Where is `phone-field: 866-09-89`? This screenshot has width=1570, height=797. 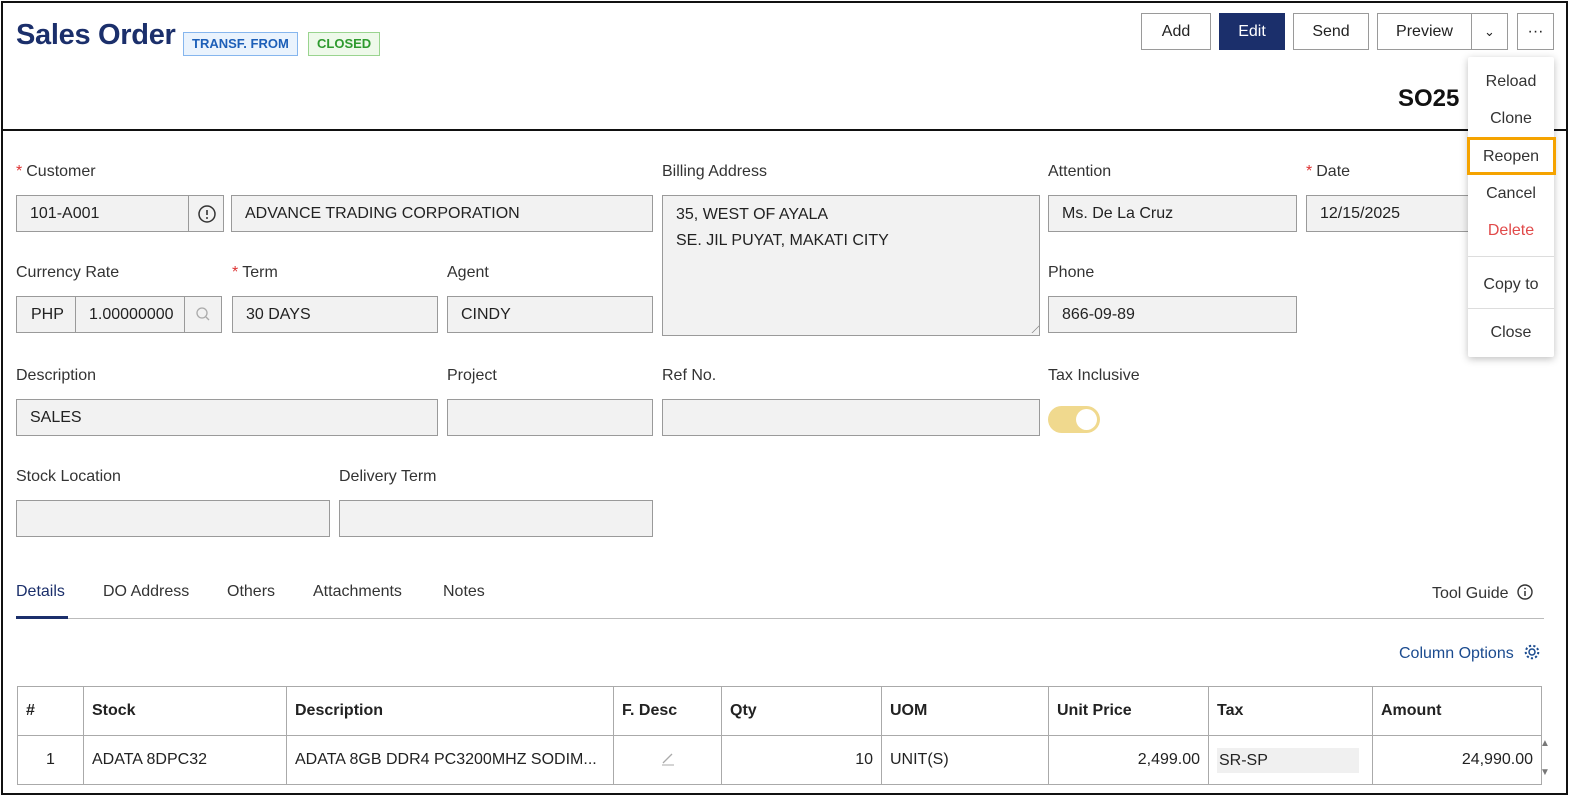 phone-field: 866-09-89 is located at coordinates (1172, 314).